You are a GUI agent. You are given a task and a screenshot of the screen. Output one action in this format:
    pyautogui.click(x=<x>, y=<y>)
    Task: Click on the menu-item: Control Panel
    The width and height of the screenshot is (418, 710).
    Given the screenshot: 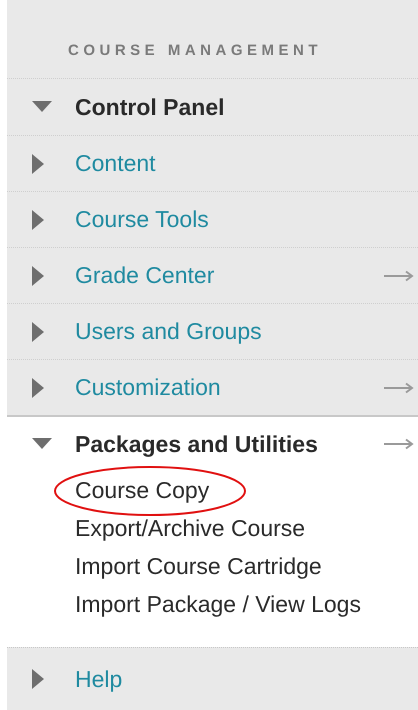 What is the action you would take?
    pyautogui.click(x=150, y=107)
    